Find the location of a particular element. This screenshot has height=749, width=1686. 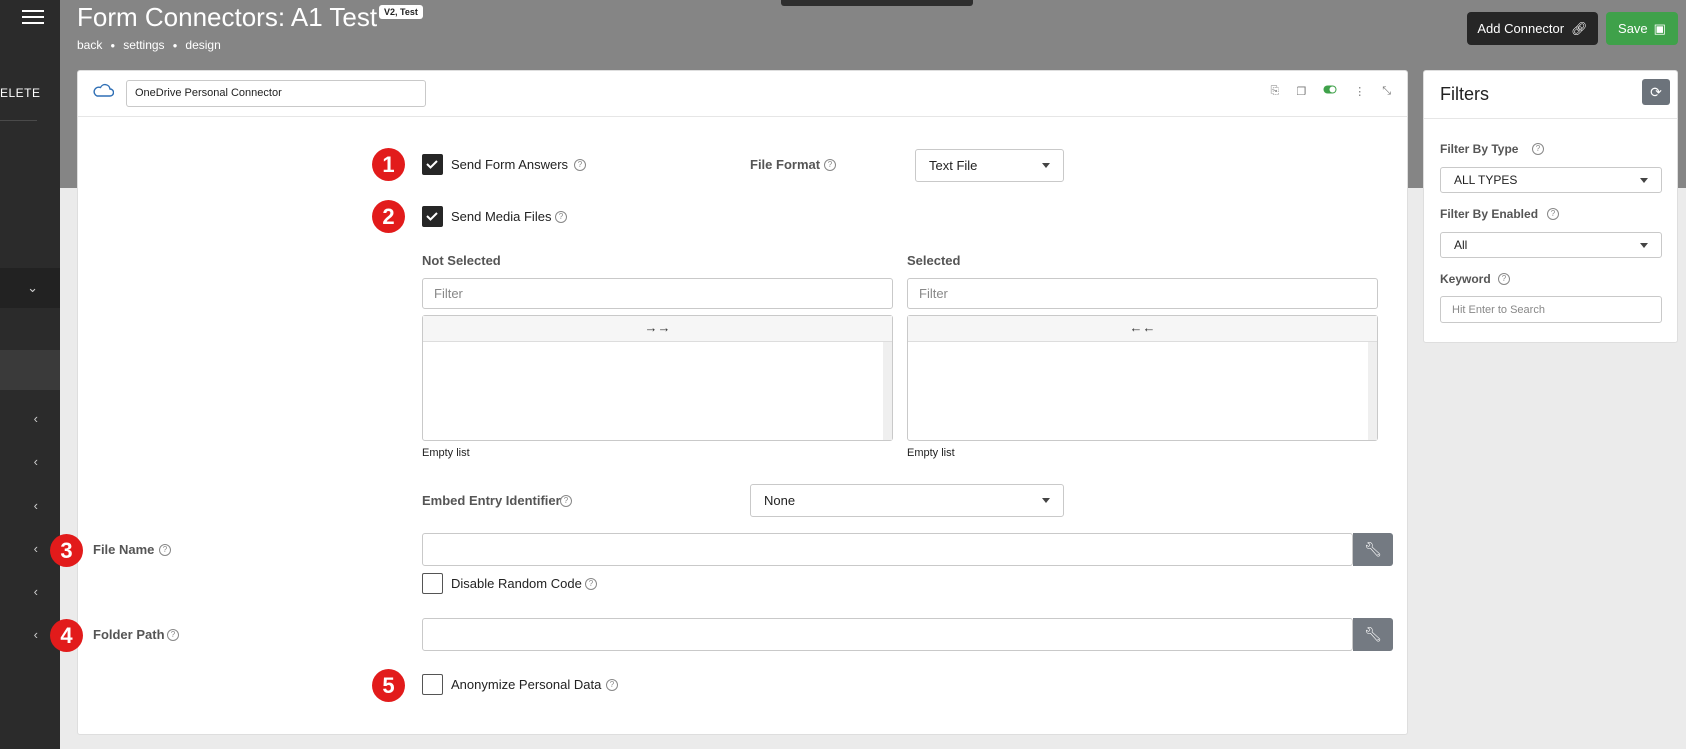

send-media-files-label: Send Media Files is located at coordinates (501, 216).